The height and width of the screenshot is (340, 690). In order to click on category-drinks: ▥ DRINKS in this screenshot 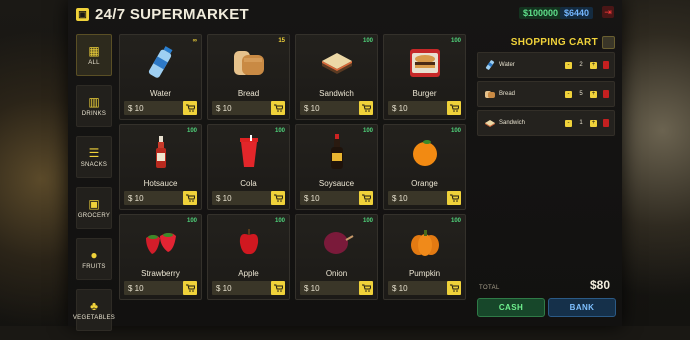, I will do `click(94, 106)`.